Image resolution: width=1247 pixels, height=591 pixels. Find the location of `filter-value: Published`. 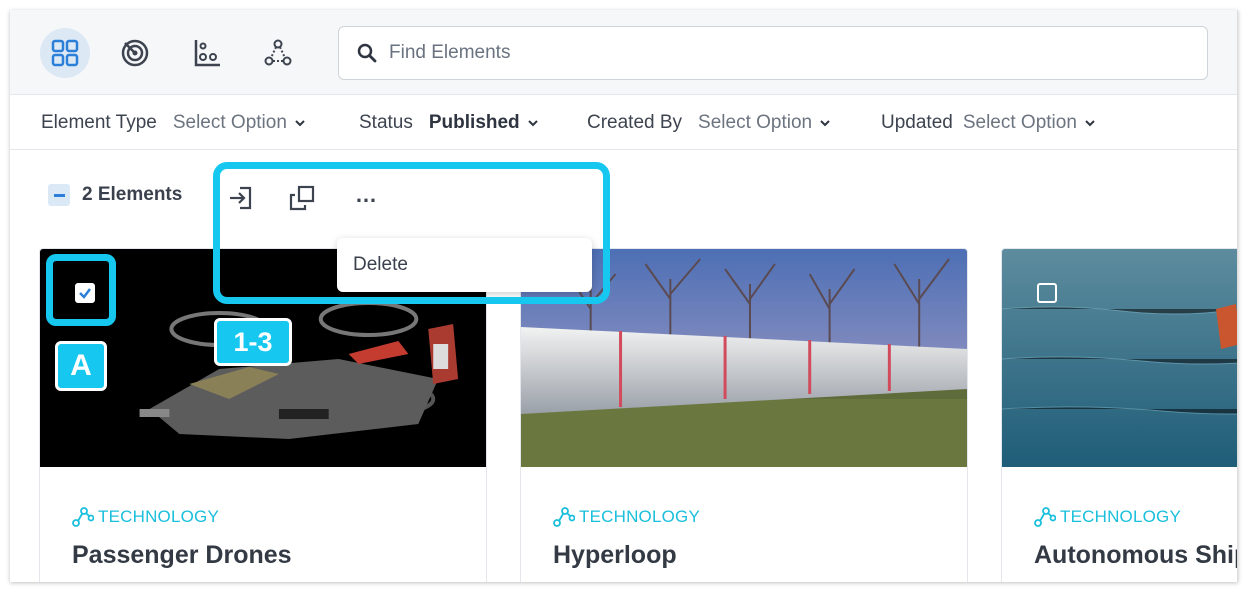

filter-value: Published is located at coordinates (474, 122).